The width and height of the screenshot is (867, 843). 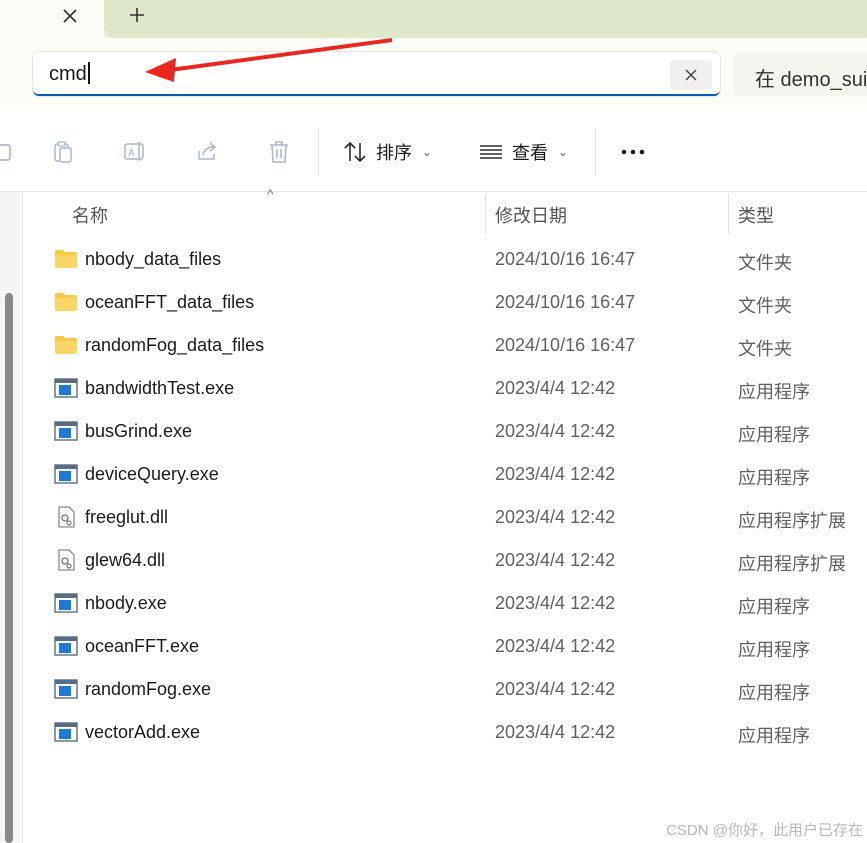 What do you see at coordinates (279, 152) in the screenshot?
I see `delete-icon` at bounding box center [279, 152].